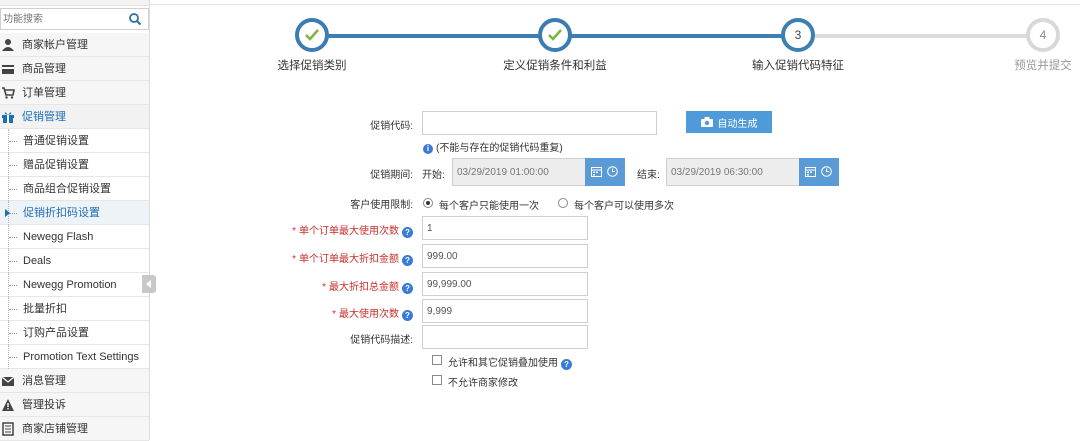 The height and width of the screenshot is (441, 1080). Describe the element at coordinates (55, 45) in the screenshot. I see `sidebar-item-label: 商家帐户管理` at that location.